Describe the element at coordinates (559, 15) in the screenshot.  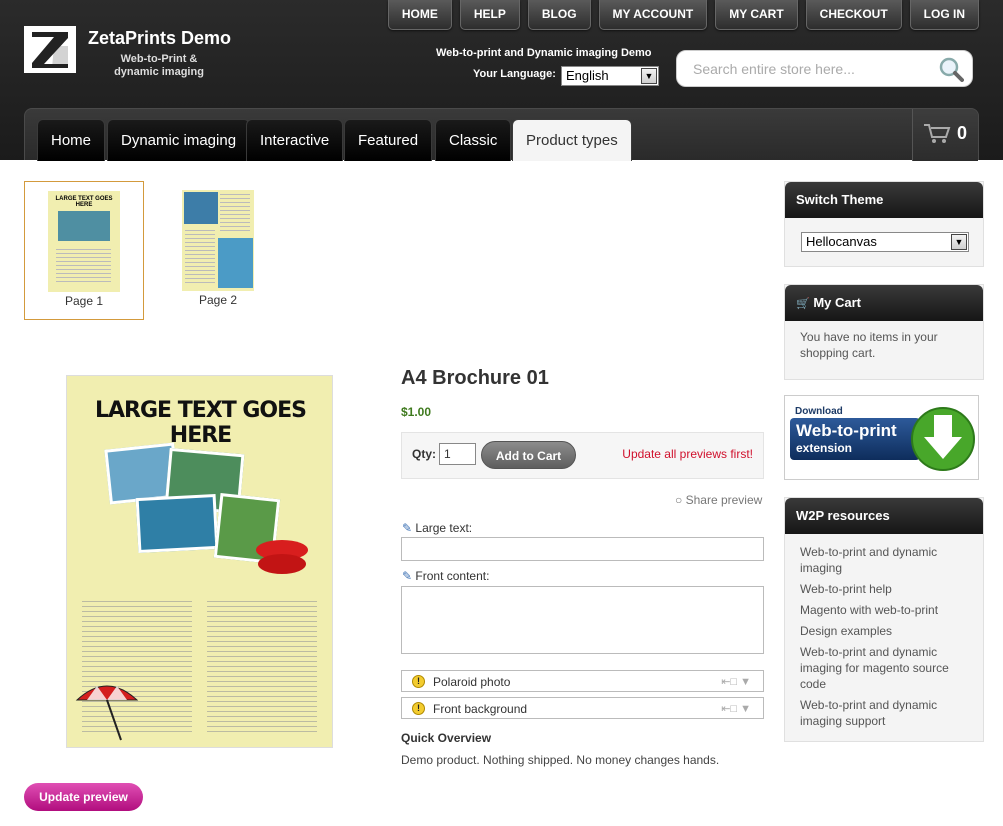
I see `top-link-blog: BLOG` at that location.